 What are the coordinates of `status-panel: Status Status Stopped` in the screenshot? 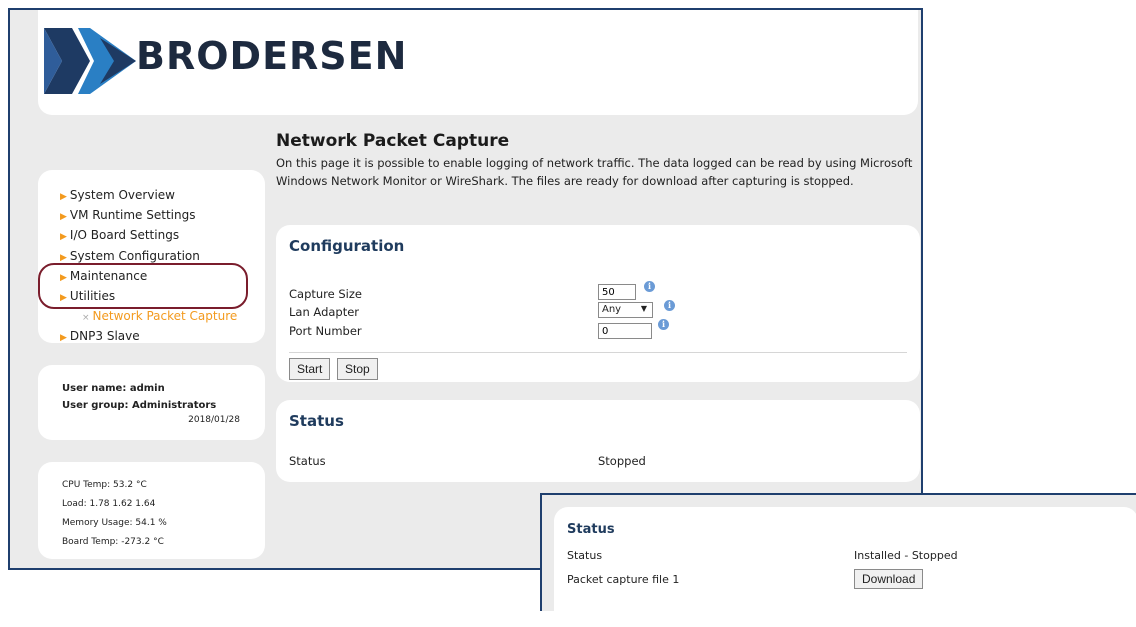 It's located at (598, 441).